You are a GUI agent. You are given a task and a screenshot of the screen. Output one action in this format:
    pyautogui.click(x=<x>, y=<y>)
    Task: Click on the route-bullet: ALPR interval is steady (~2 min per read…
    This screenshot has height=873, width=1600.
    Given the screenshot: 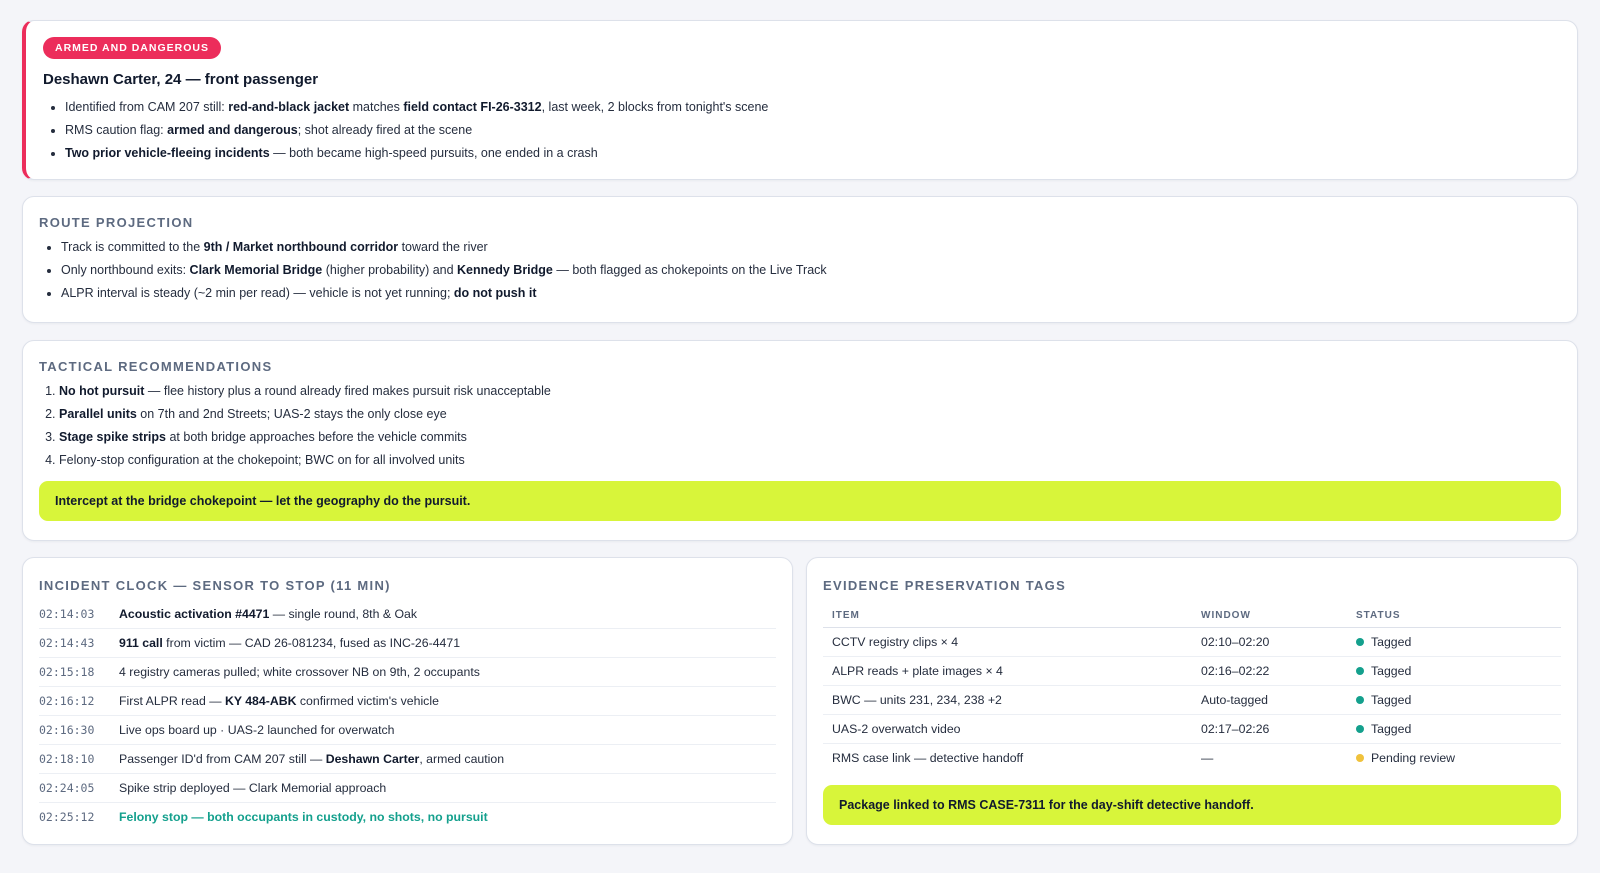 What is the action you would take?
    pyautogui.click(x=811, y=293)
    